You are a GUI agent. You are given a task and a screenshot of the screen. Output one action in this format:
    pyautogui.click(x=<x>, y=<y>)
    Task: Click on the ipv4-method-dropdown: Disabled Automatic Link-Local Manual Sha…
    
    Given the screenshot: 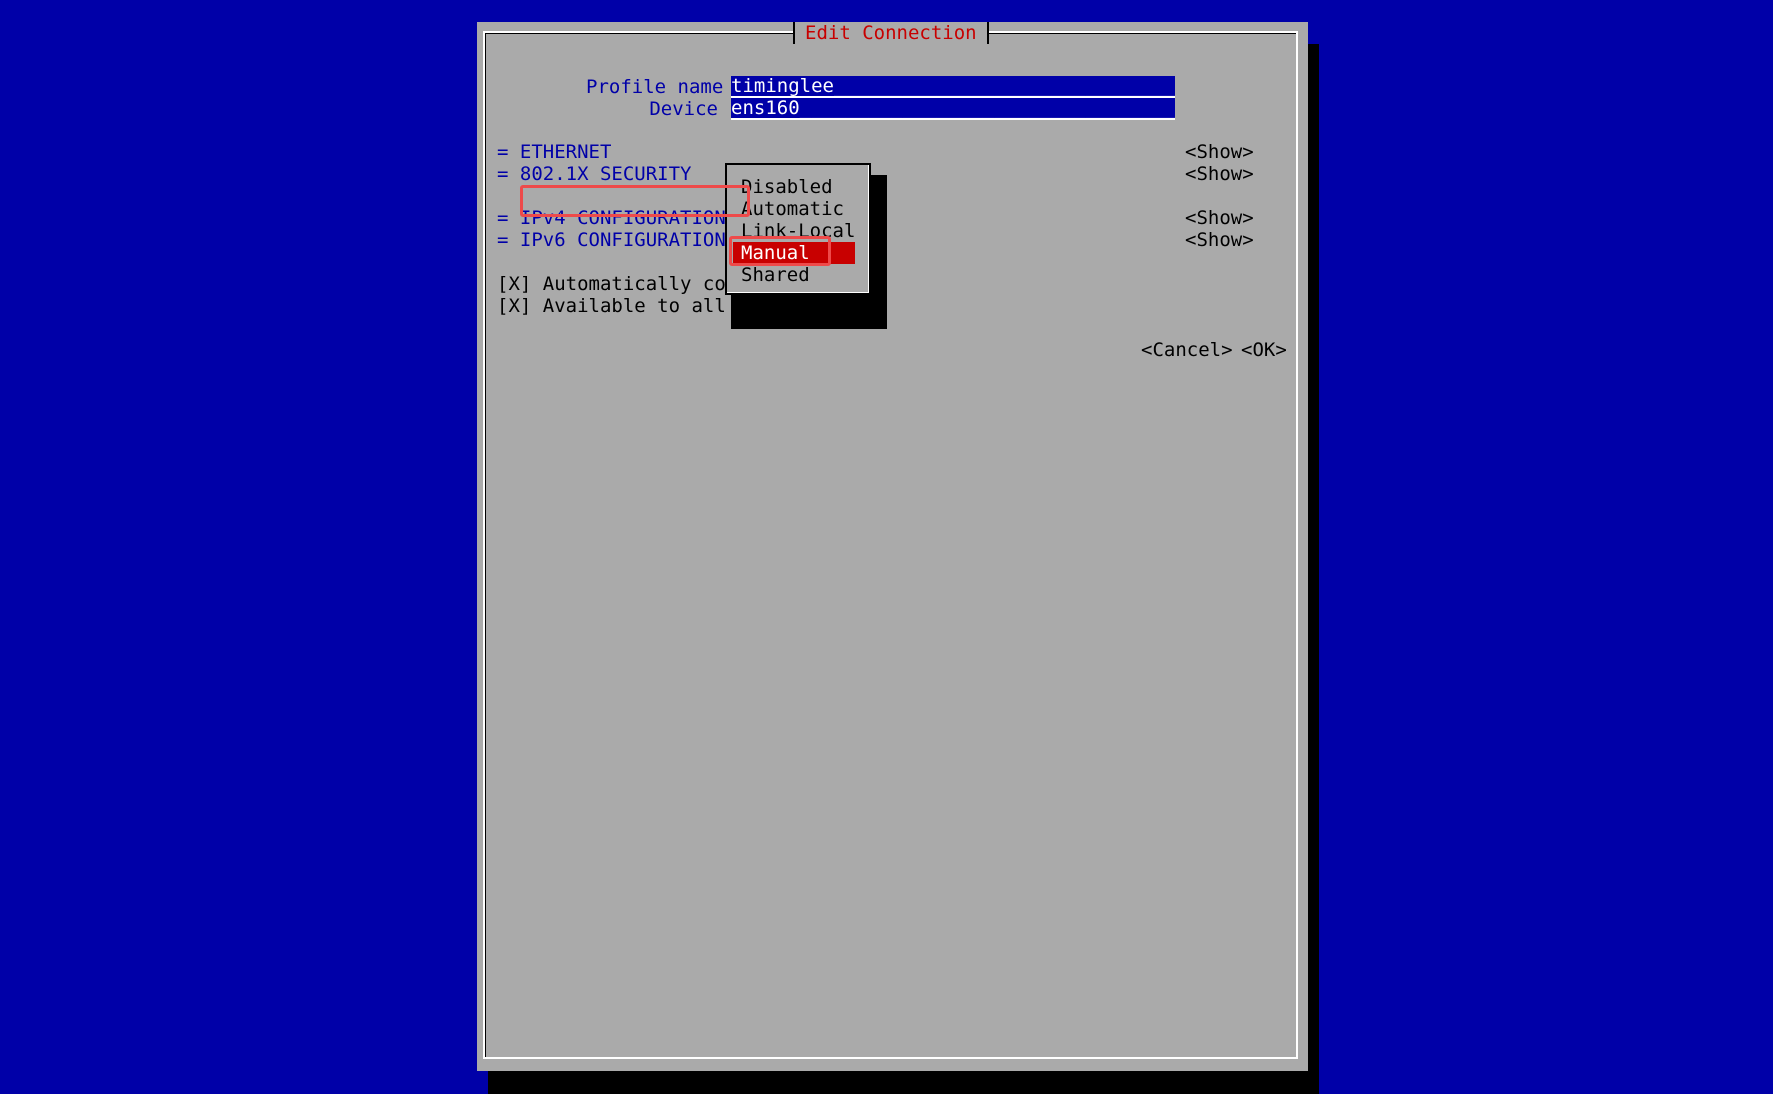 What is the action you would take?
    pyautogui.click(x=798, y=229)
    